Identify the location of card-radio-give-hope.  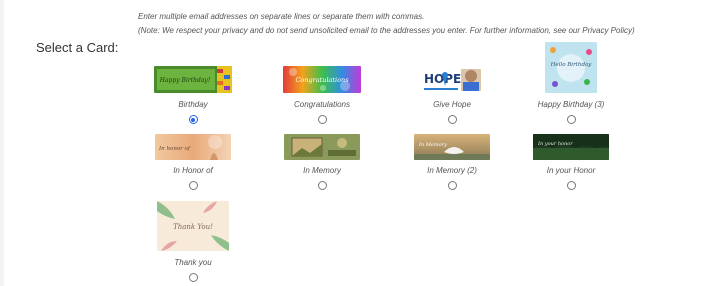
(452, 119).